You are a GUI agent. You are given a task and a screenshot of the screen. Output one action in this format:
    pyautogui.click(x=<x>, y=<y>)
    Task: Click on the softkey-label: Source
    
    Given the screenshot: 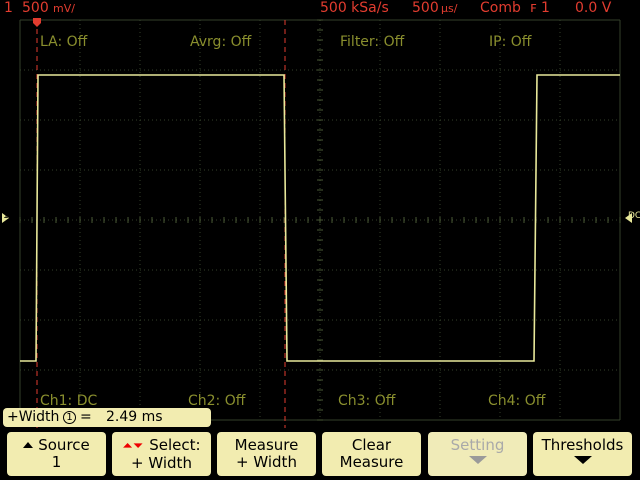 What is the action you would take?
    pyautogui.click(x=64, y=445)
    